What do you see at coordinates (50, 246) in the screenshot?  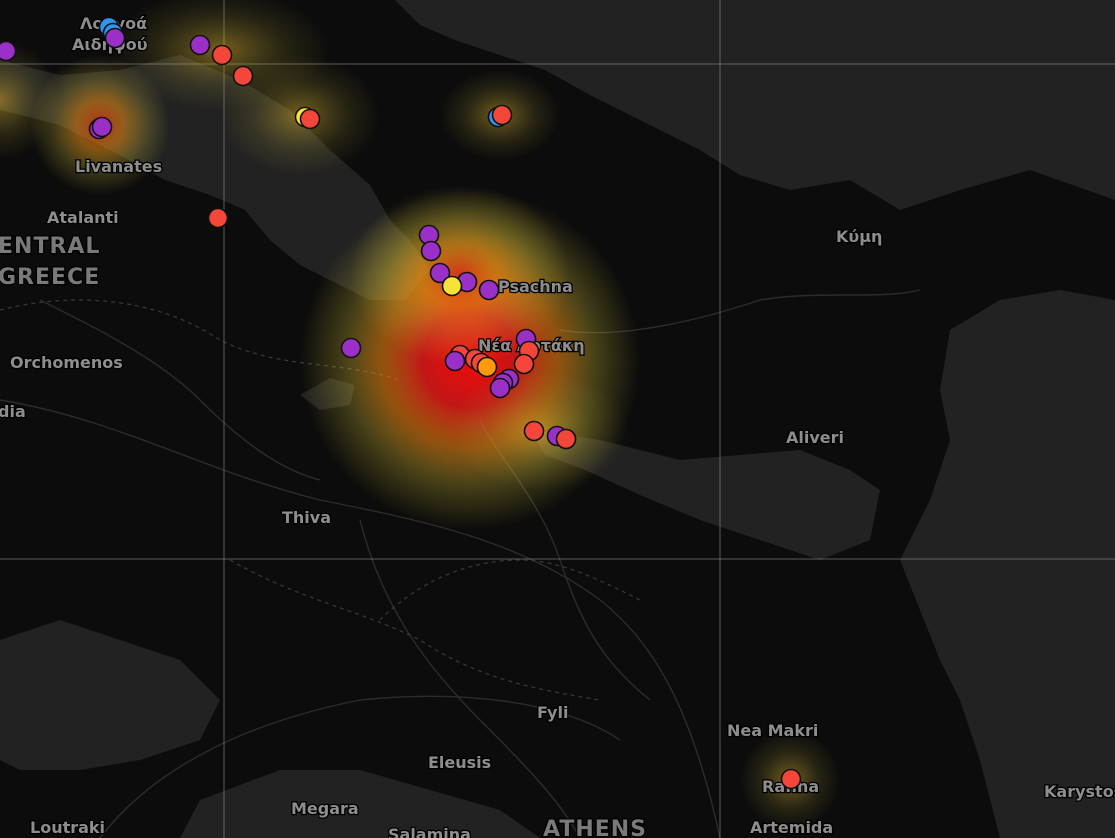 I see `label-region-central: ENTRAL` at bounding box center [50, 246].